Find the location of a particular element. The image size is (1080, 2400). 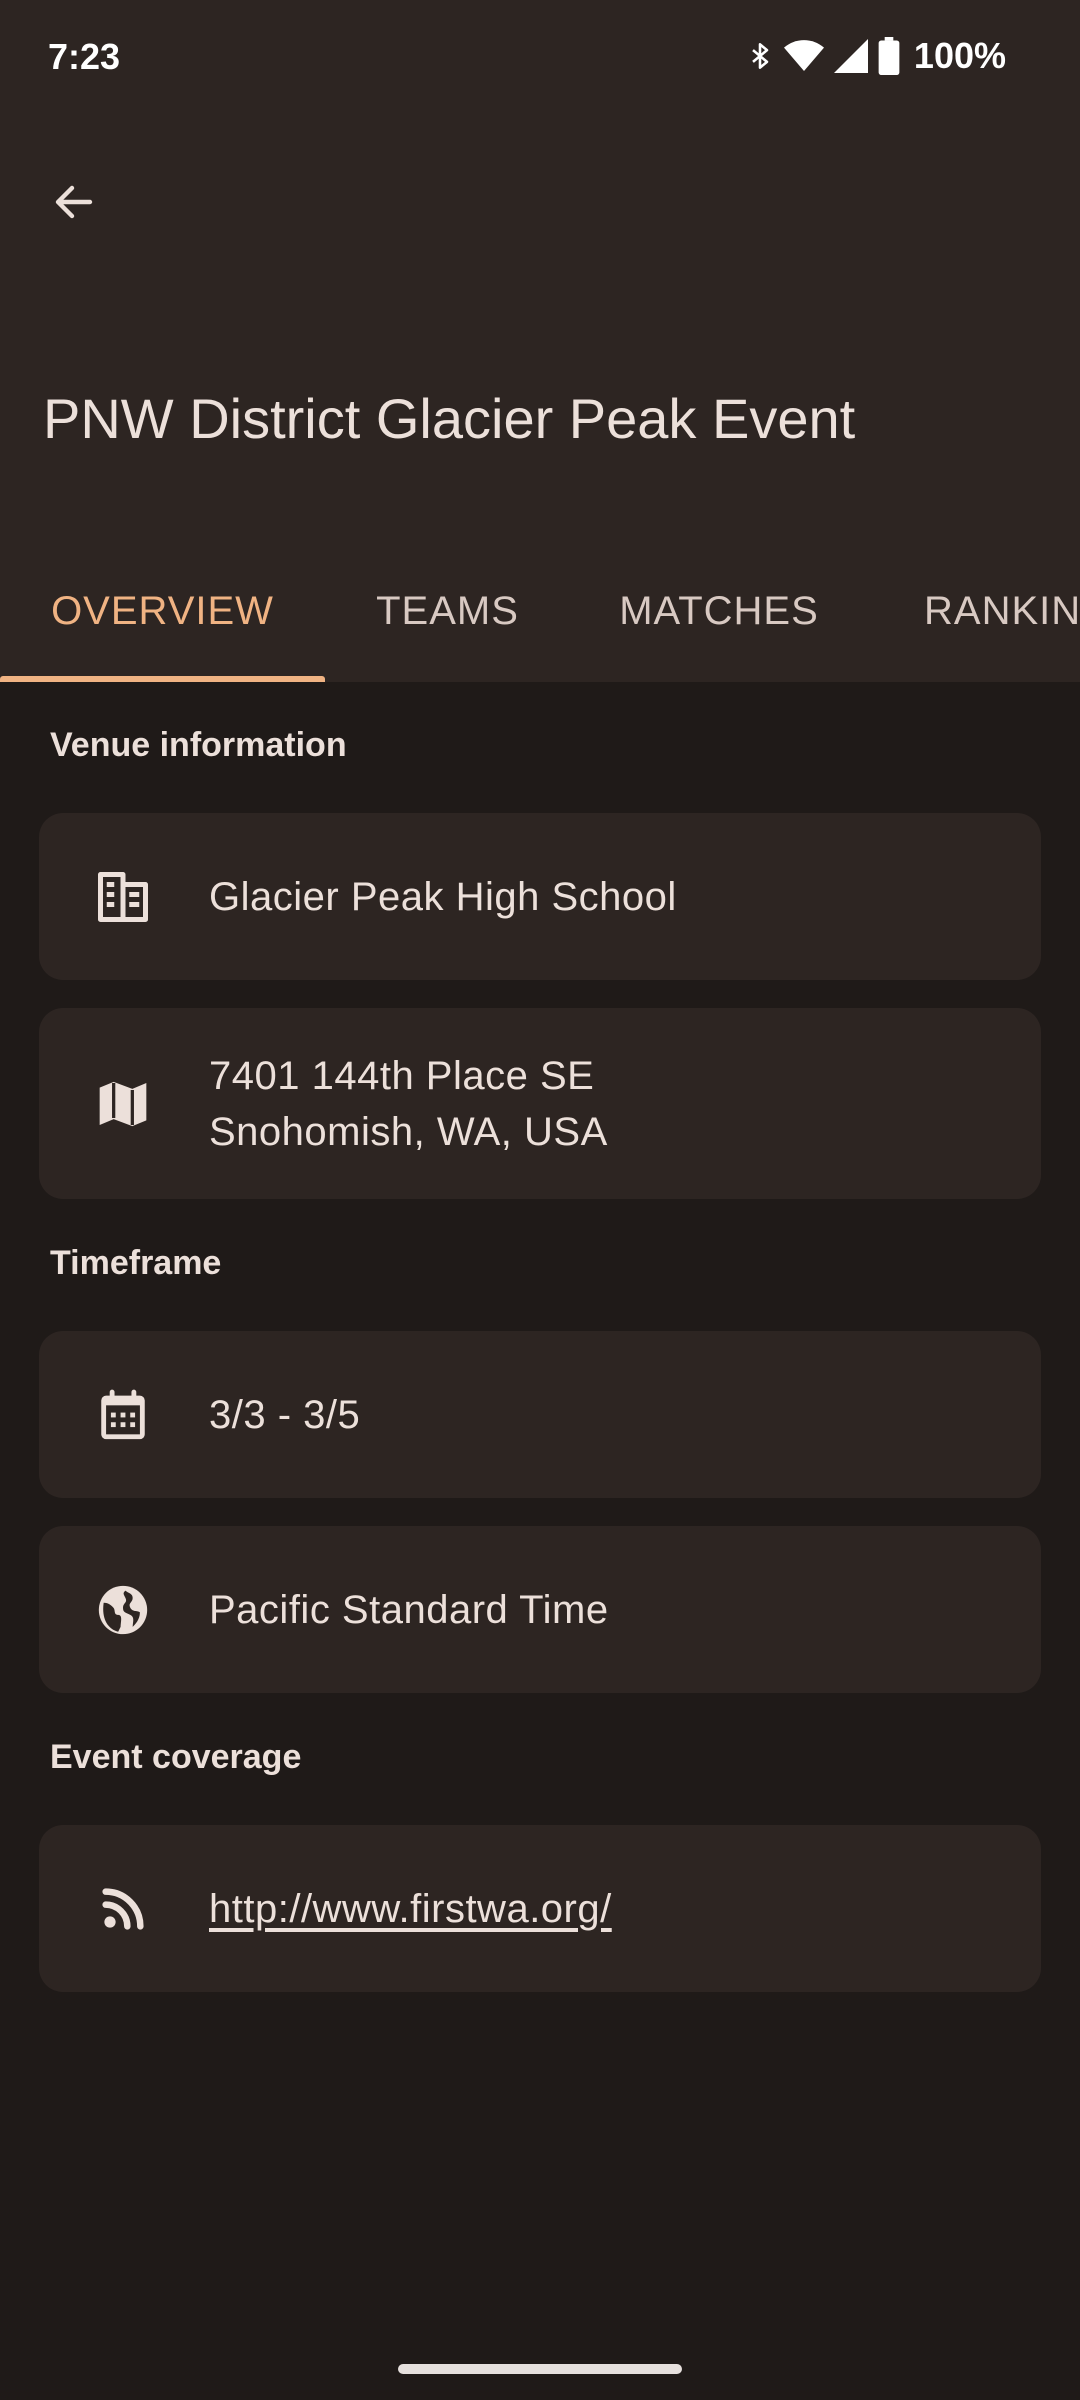

globe-icon is located at coordinates (123, 1610).